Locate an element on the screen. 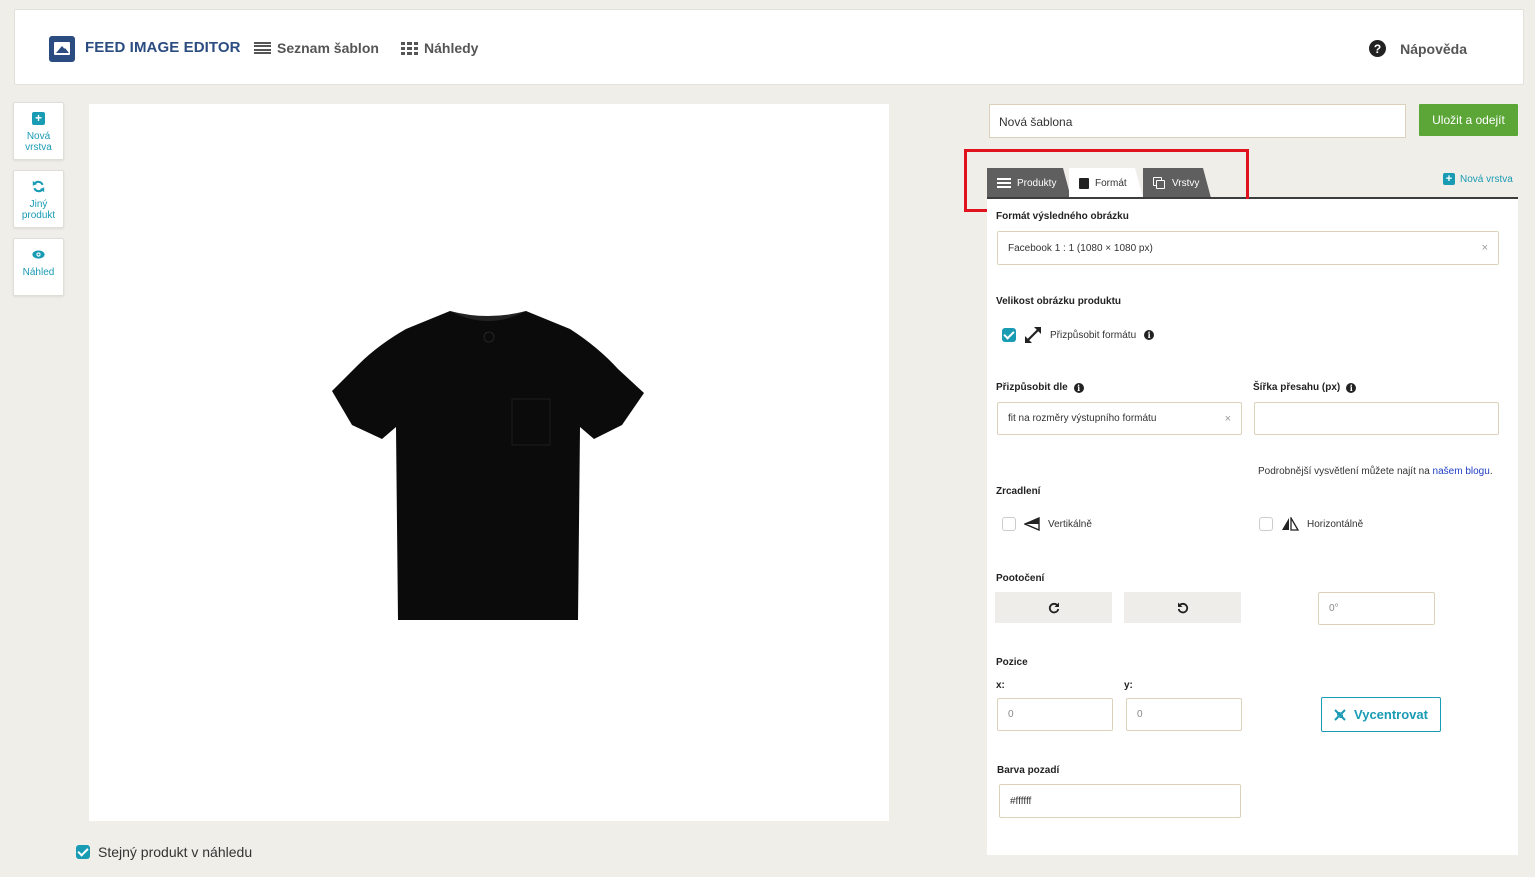  rotate-left-button is located at coordinates (1182, 607).